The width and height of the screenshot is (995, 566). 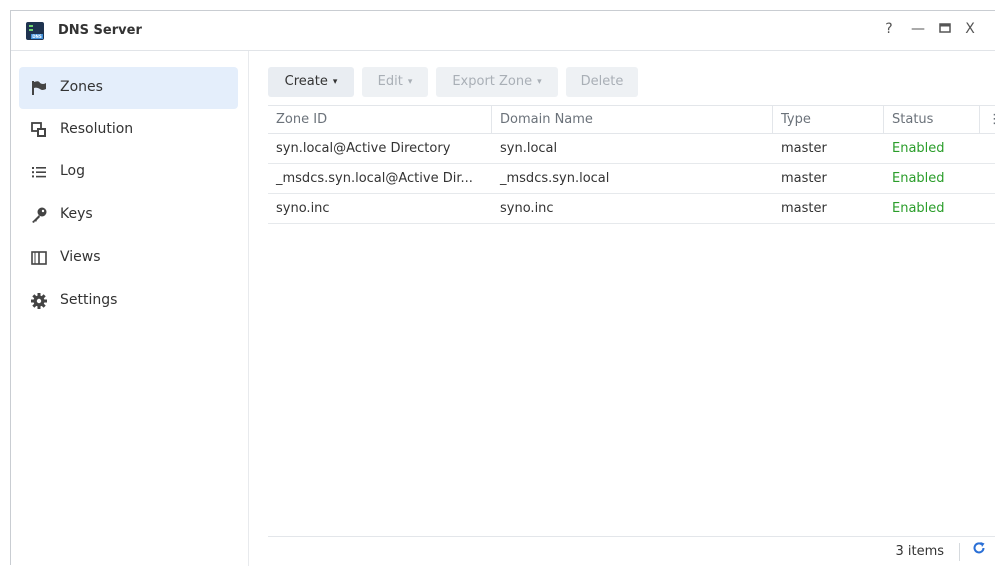 I want to click on column-header-type: Type, so click(x=828, y=119).